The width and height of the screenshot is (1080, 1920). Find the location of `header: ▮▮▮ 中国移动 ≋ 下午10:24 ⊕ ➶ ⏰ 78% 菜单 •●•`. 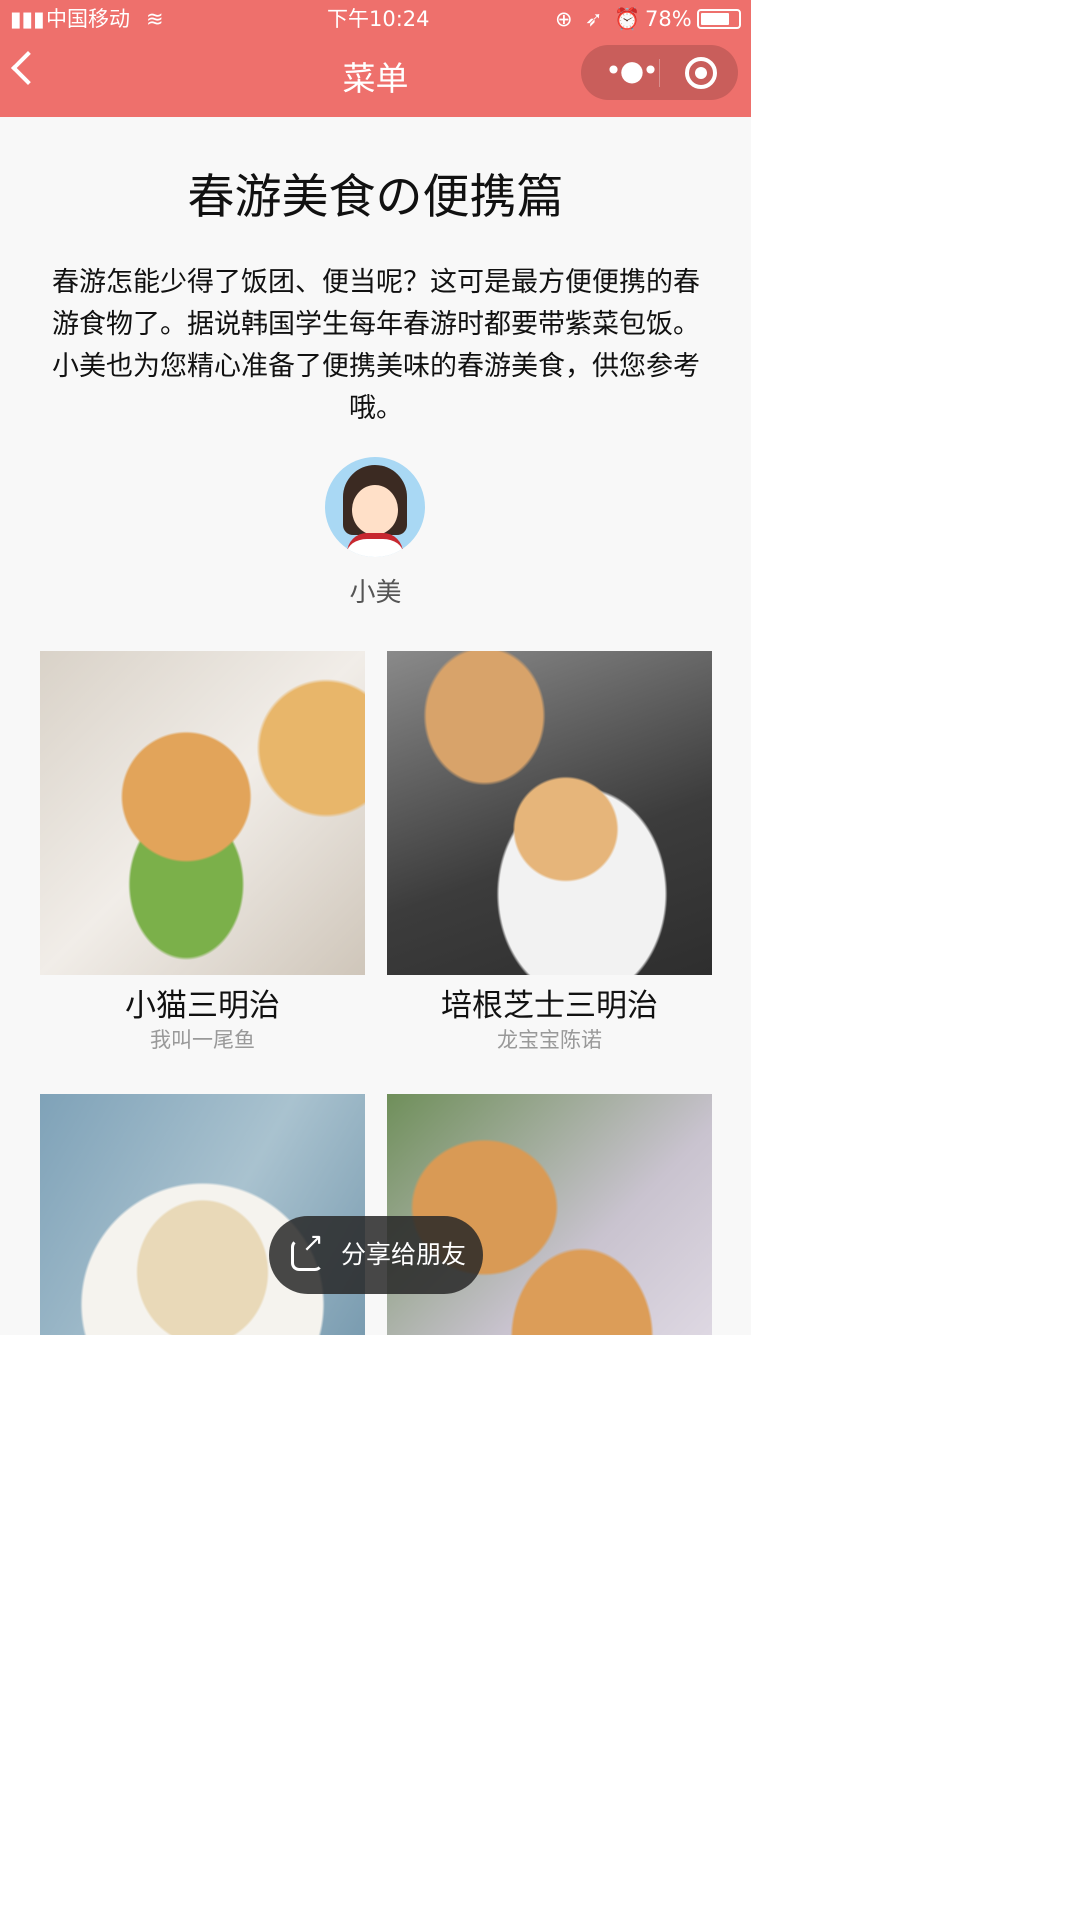

header: ▮▮▮ 中国移动 ≋ 下午10:24 ⊕ ➶ ⏰ 78% 菜单 •●• is located at coordinates (375, 58).